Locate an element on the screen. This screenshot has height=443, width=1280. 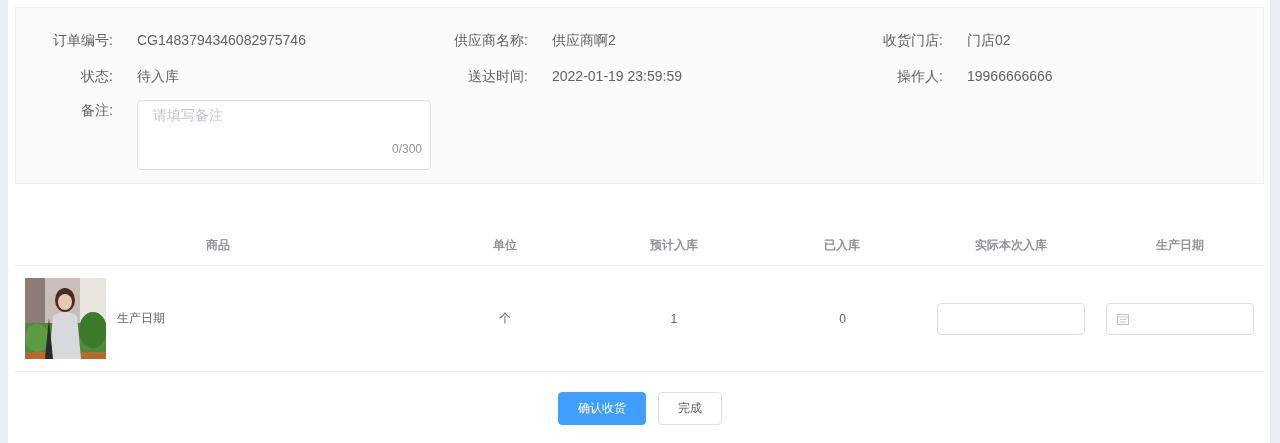
field-value: 门店02 is located at coordinates (989, 40).